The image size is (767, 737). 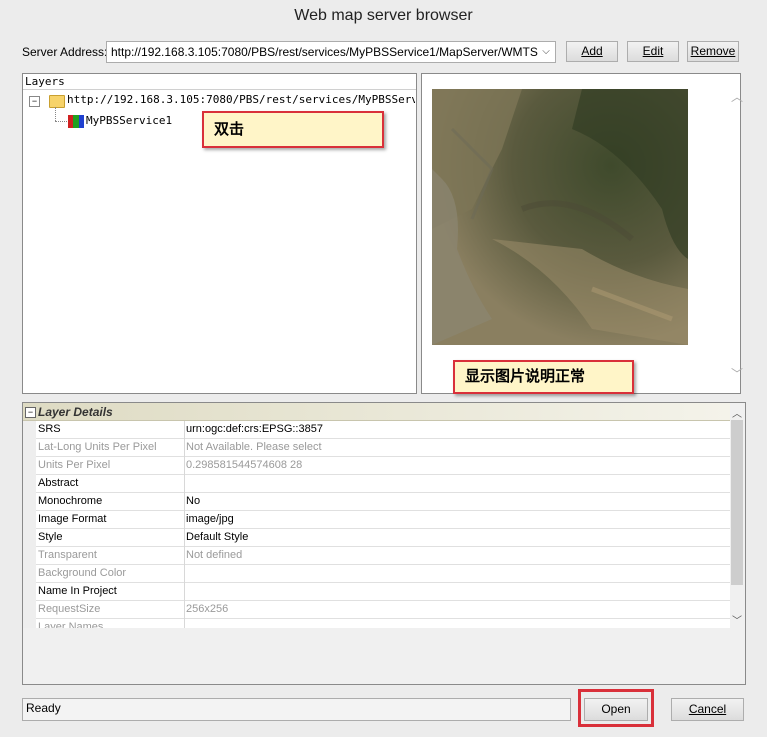 What do you see at coordinates (210, 519) in the screenshot?
I see `property-value: image/jpg` at bounding box center [210, 519].